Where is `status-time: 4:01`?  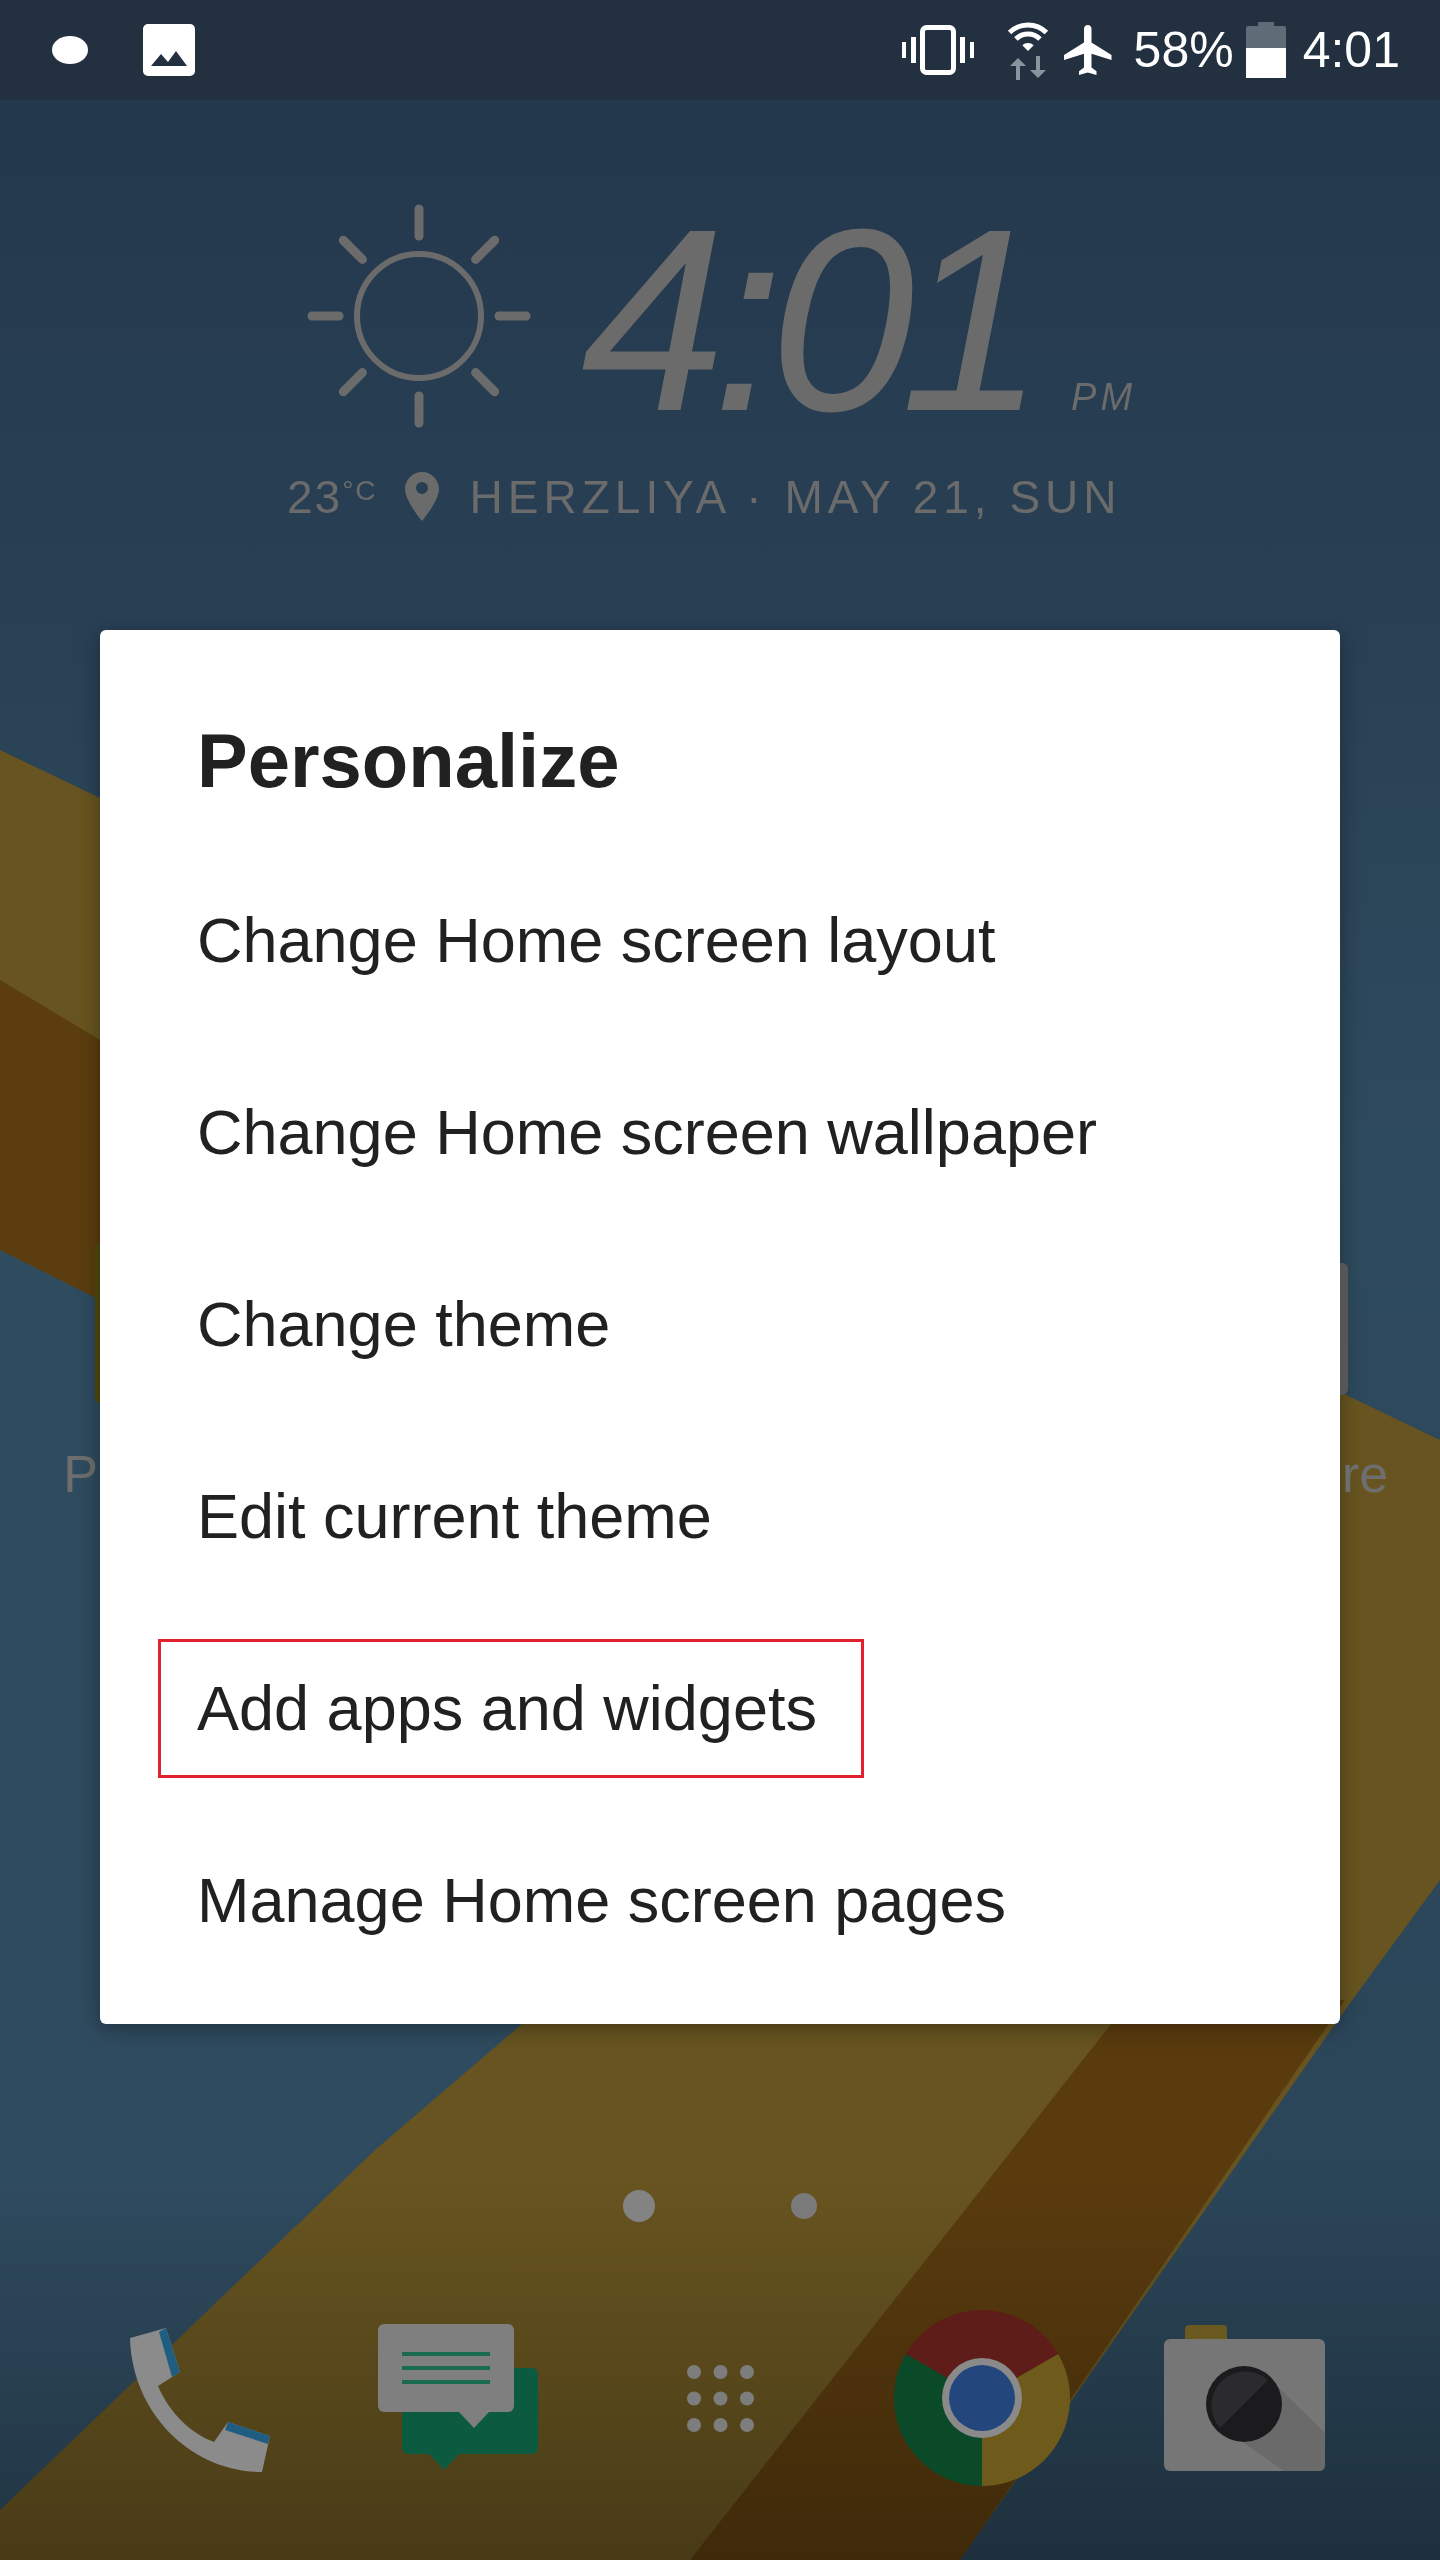 status-time: 4:01 is located at coordinates (1351, 50).